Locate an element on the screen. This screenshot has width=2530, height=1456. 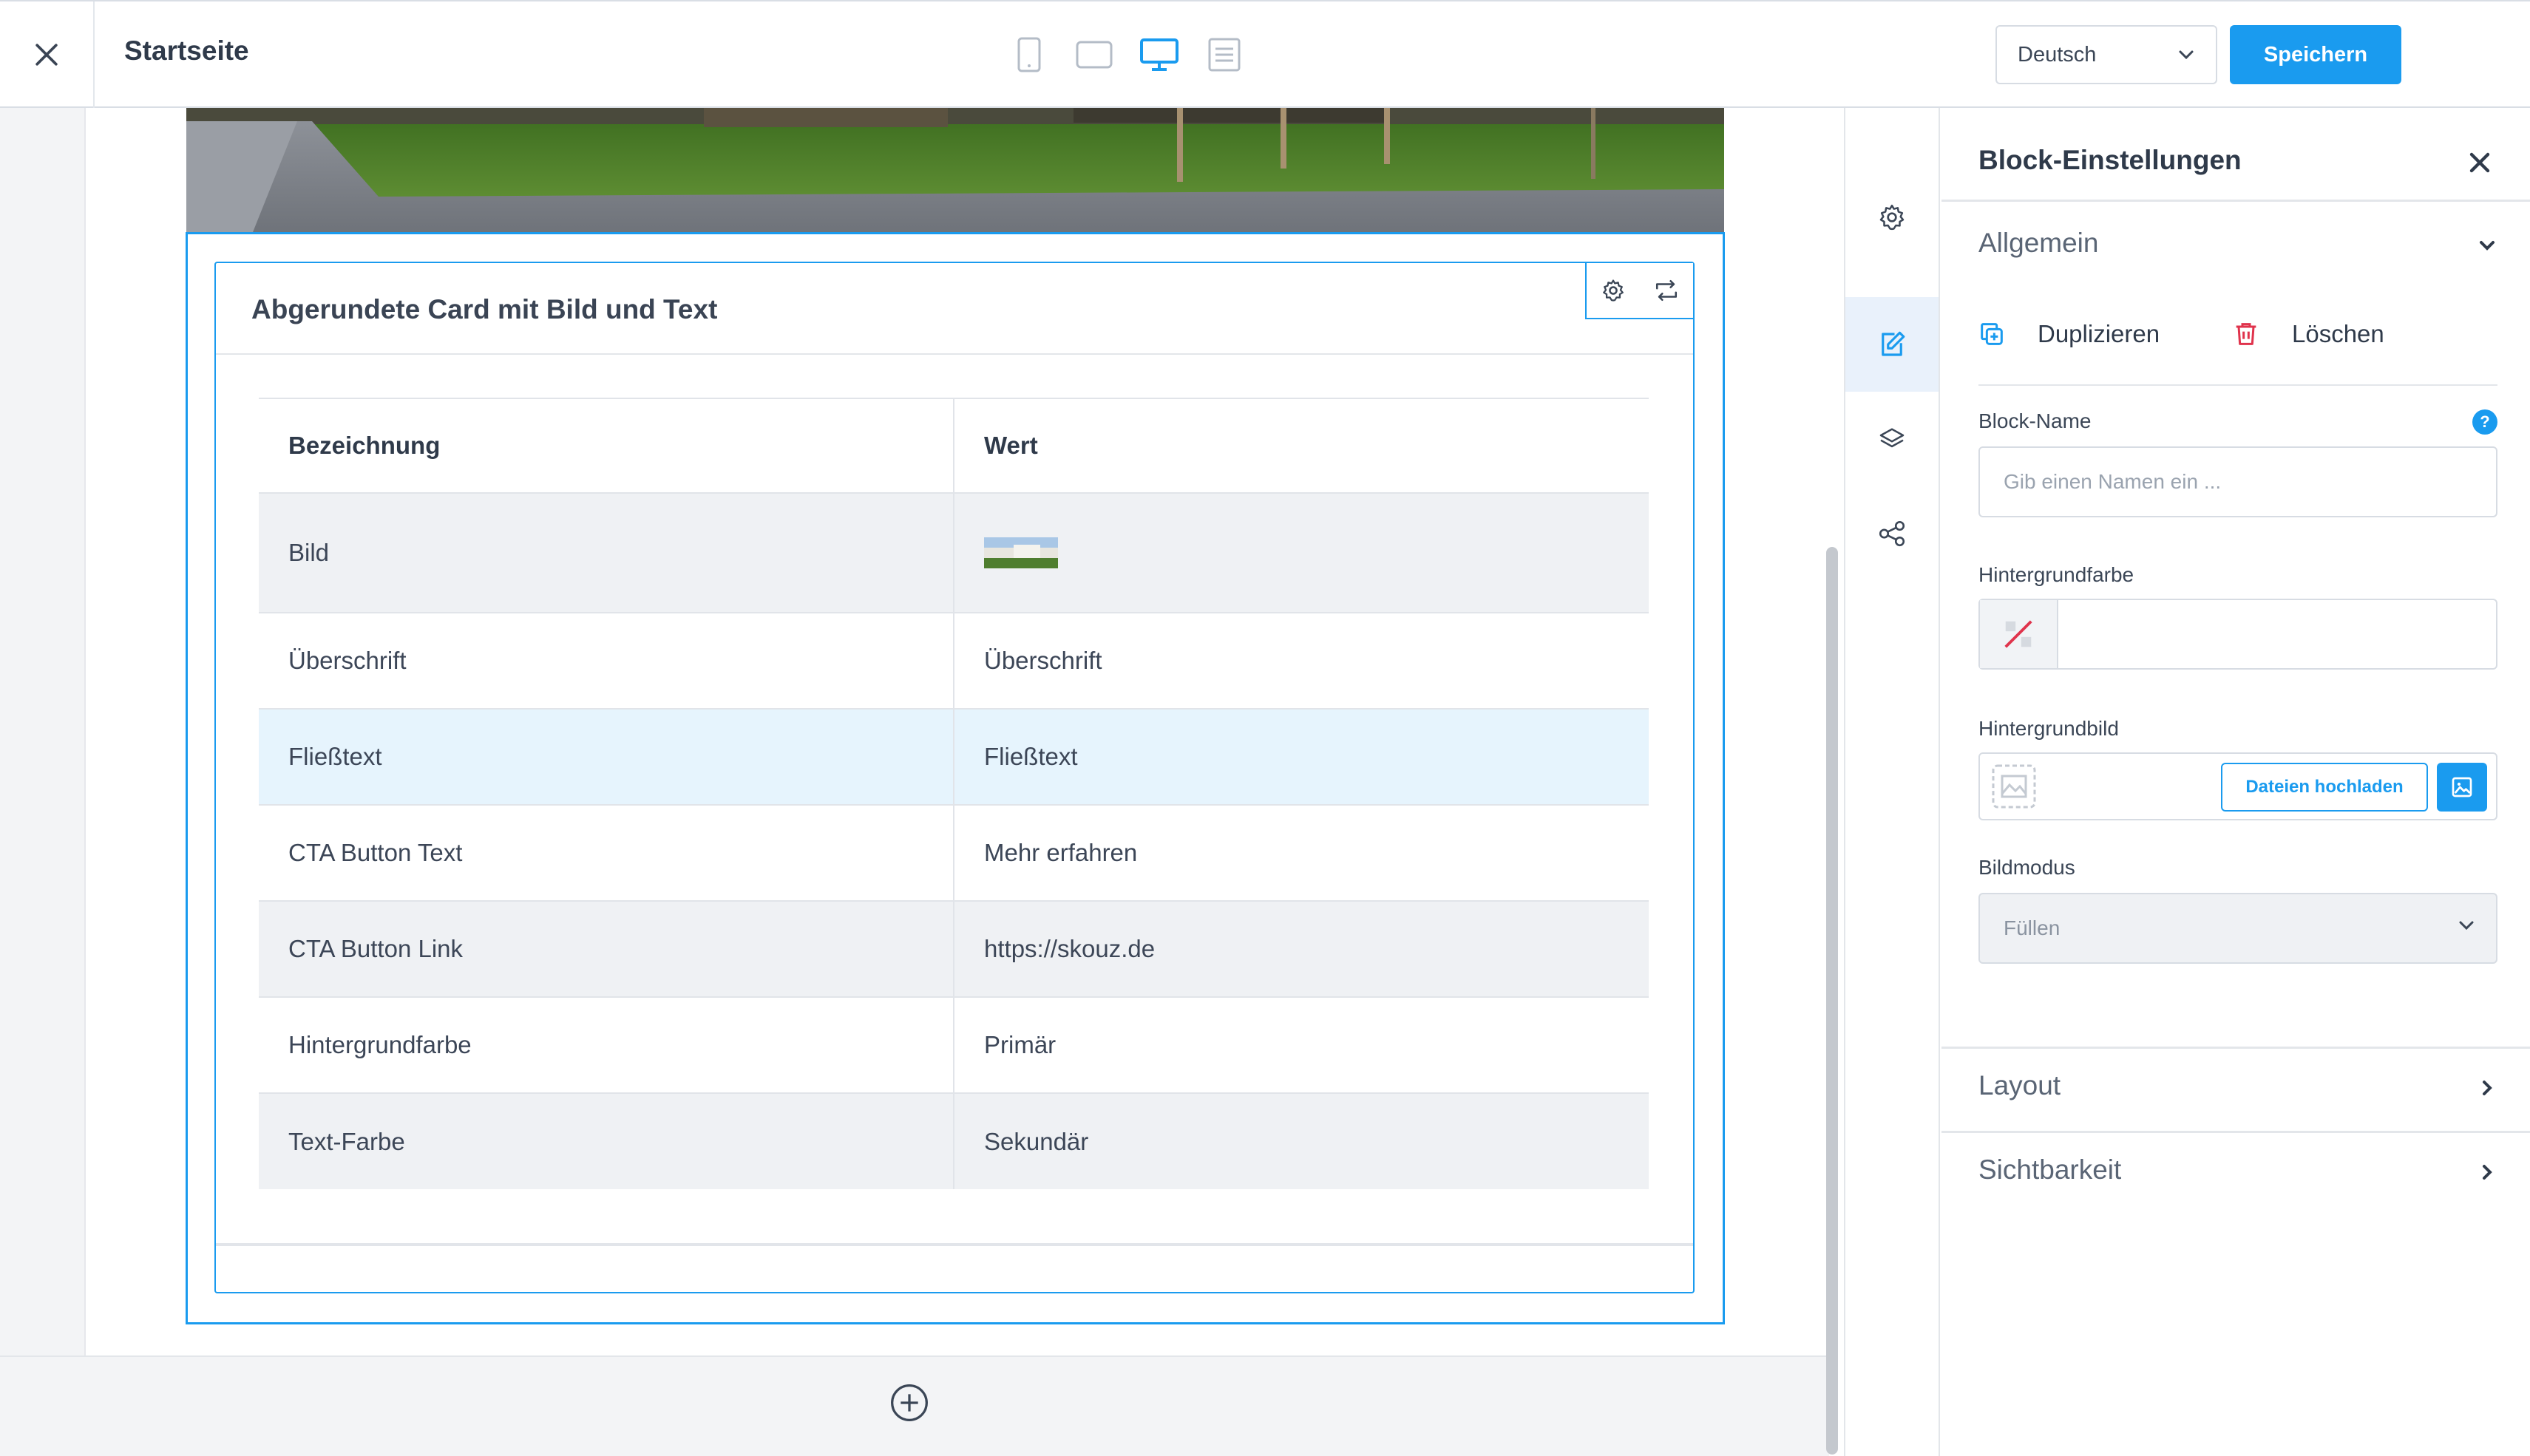
column-header-value: Wert is located at coordinates (1301, 445).